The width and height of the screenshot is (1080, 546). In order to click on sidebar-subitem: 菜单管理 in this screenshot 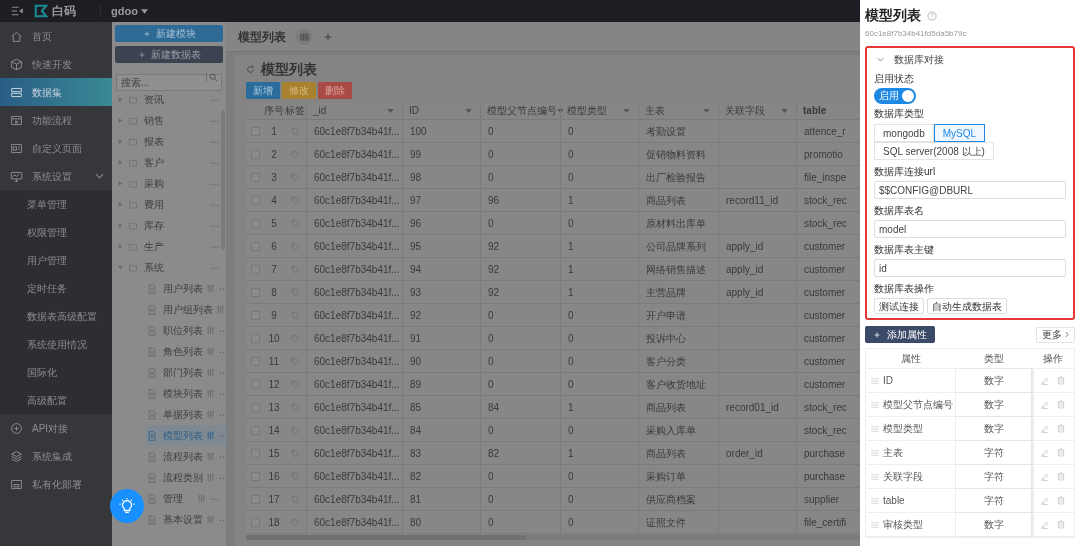, I will do `click(56, 204)`.